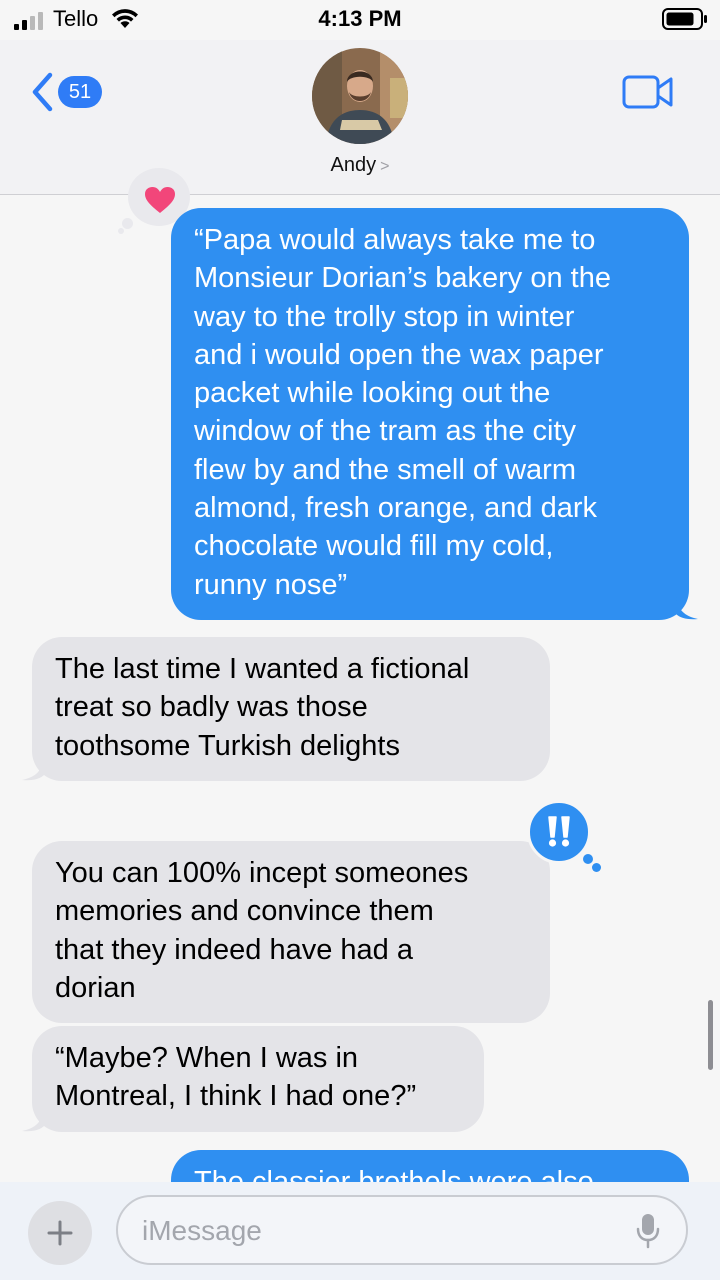 The height and width of the screenshot is (1280, 720). What do you see at coordinates (42, 92) in the screenshot?
I see `chevron-left-icon` at bounding box center [42, 92].